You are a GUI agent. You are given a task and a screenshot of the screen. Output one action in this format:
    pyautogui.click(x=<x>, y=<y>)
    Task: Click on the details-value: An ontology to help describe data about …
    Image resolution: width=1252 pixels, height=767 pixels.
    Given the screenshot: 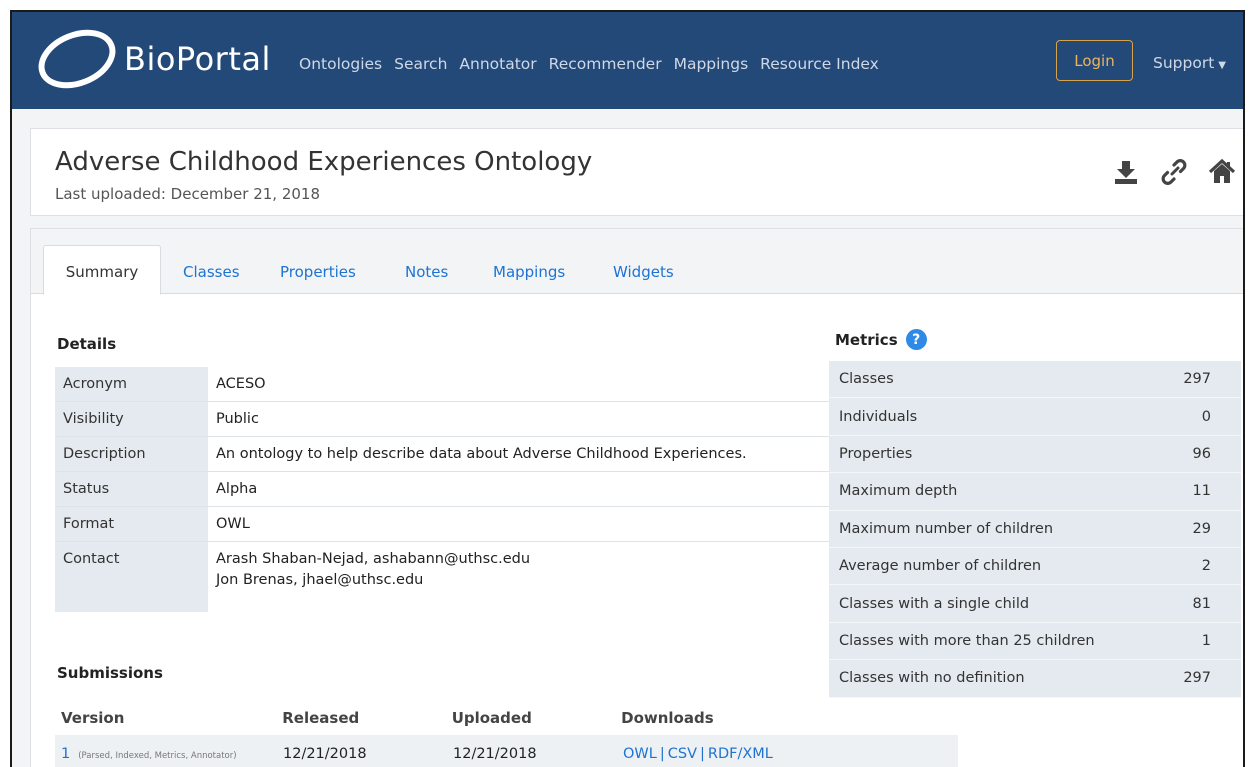 What is the action you would take?
    pyautogui.click(x=481, y=454)
    